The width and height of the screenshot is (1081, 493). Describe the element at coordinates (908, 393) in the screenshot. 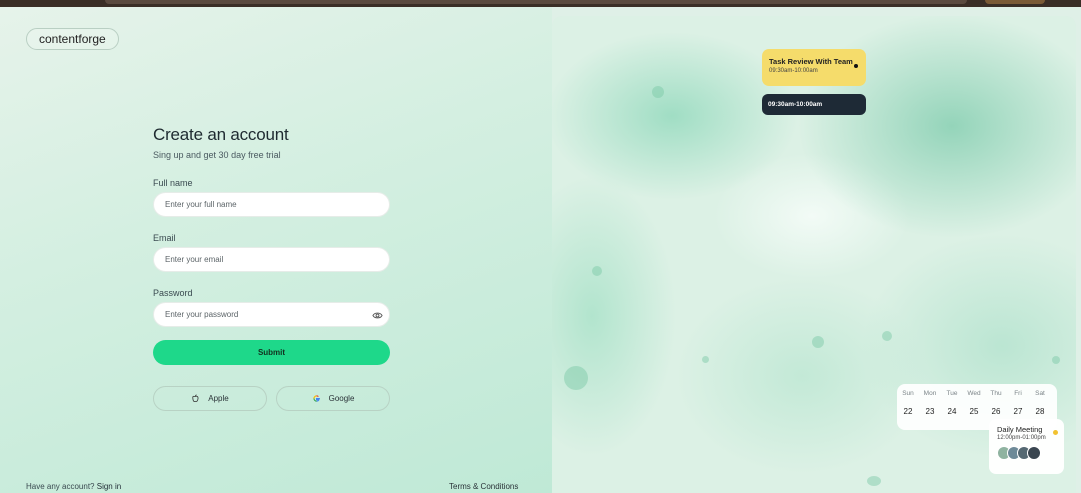

I see `weekday-label: Sun` at that location.